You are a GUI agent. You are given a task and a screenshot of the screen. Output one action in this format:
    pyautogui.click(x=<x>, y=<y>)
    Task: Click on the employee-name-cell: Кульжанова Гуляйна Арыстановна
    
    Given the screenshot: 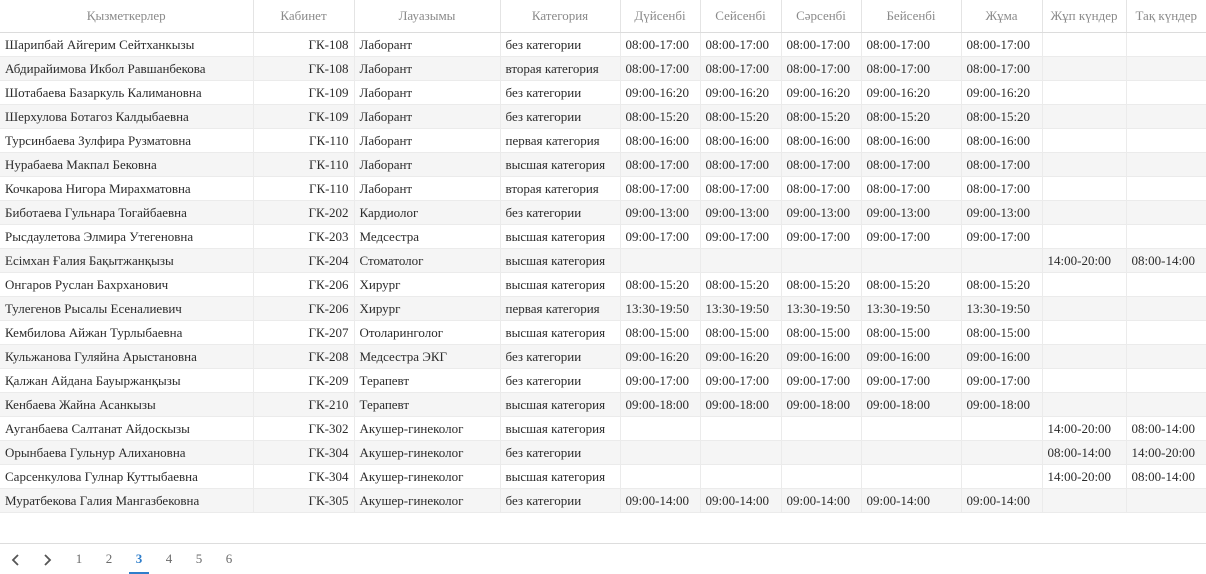 What is the action you would take?
    pyautogui.click(x=127, y=356)
    